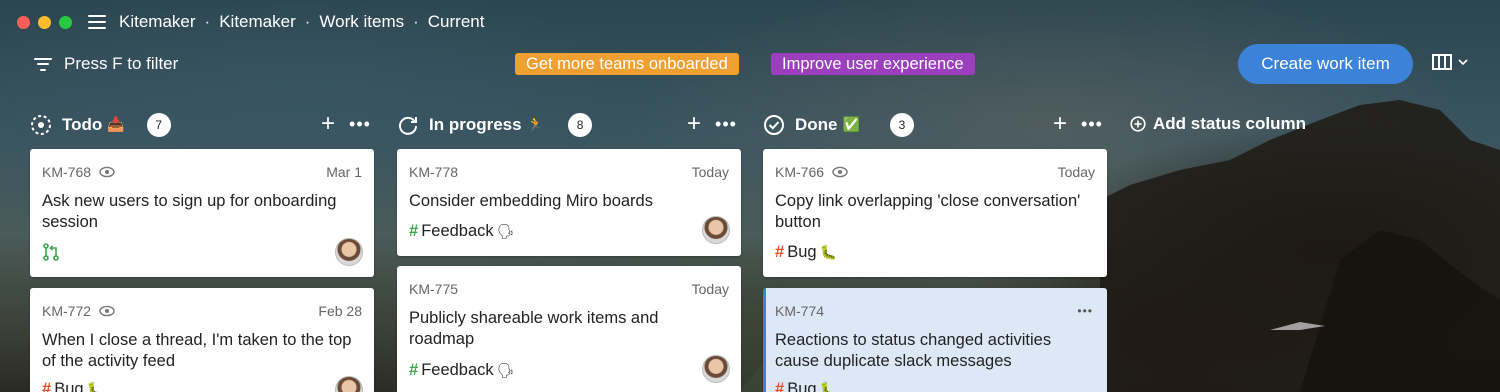 The width and height of the screenshot is (1500, 392). I want to click on minimize-window-button, so click(44, 22).